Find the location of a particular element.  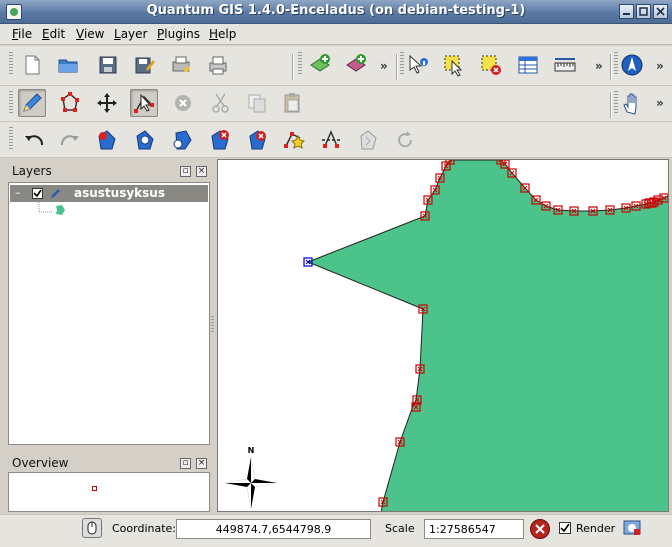

delete-selected-button is located at coordinates (183, 103).